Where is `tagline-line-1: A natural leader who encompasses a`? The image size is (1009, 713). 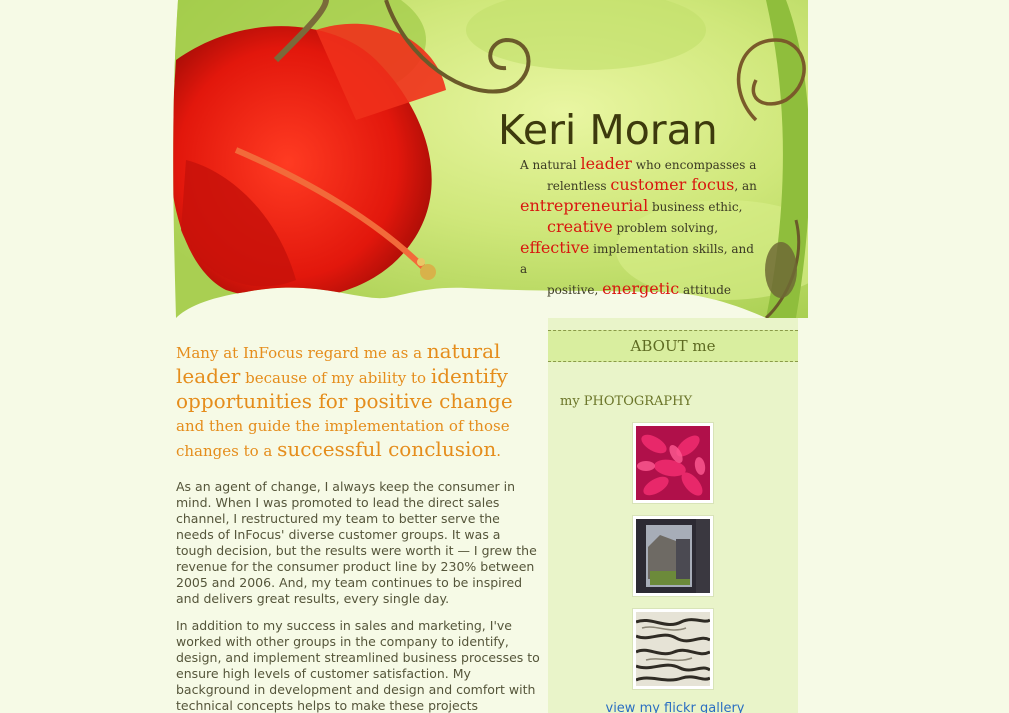 tagline-line-1: A natural leader who encompasses a is located at coordinates (640, 164).